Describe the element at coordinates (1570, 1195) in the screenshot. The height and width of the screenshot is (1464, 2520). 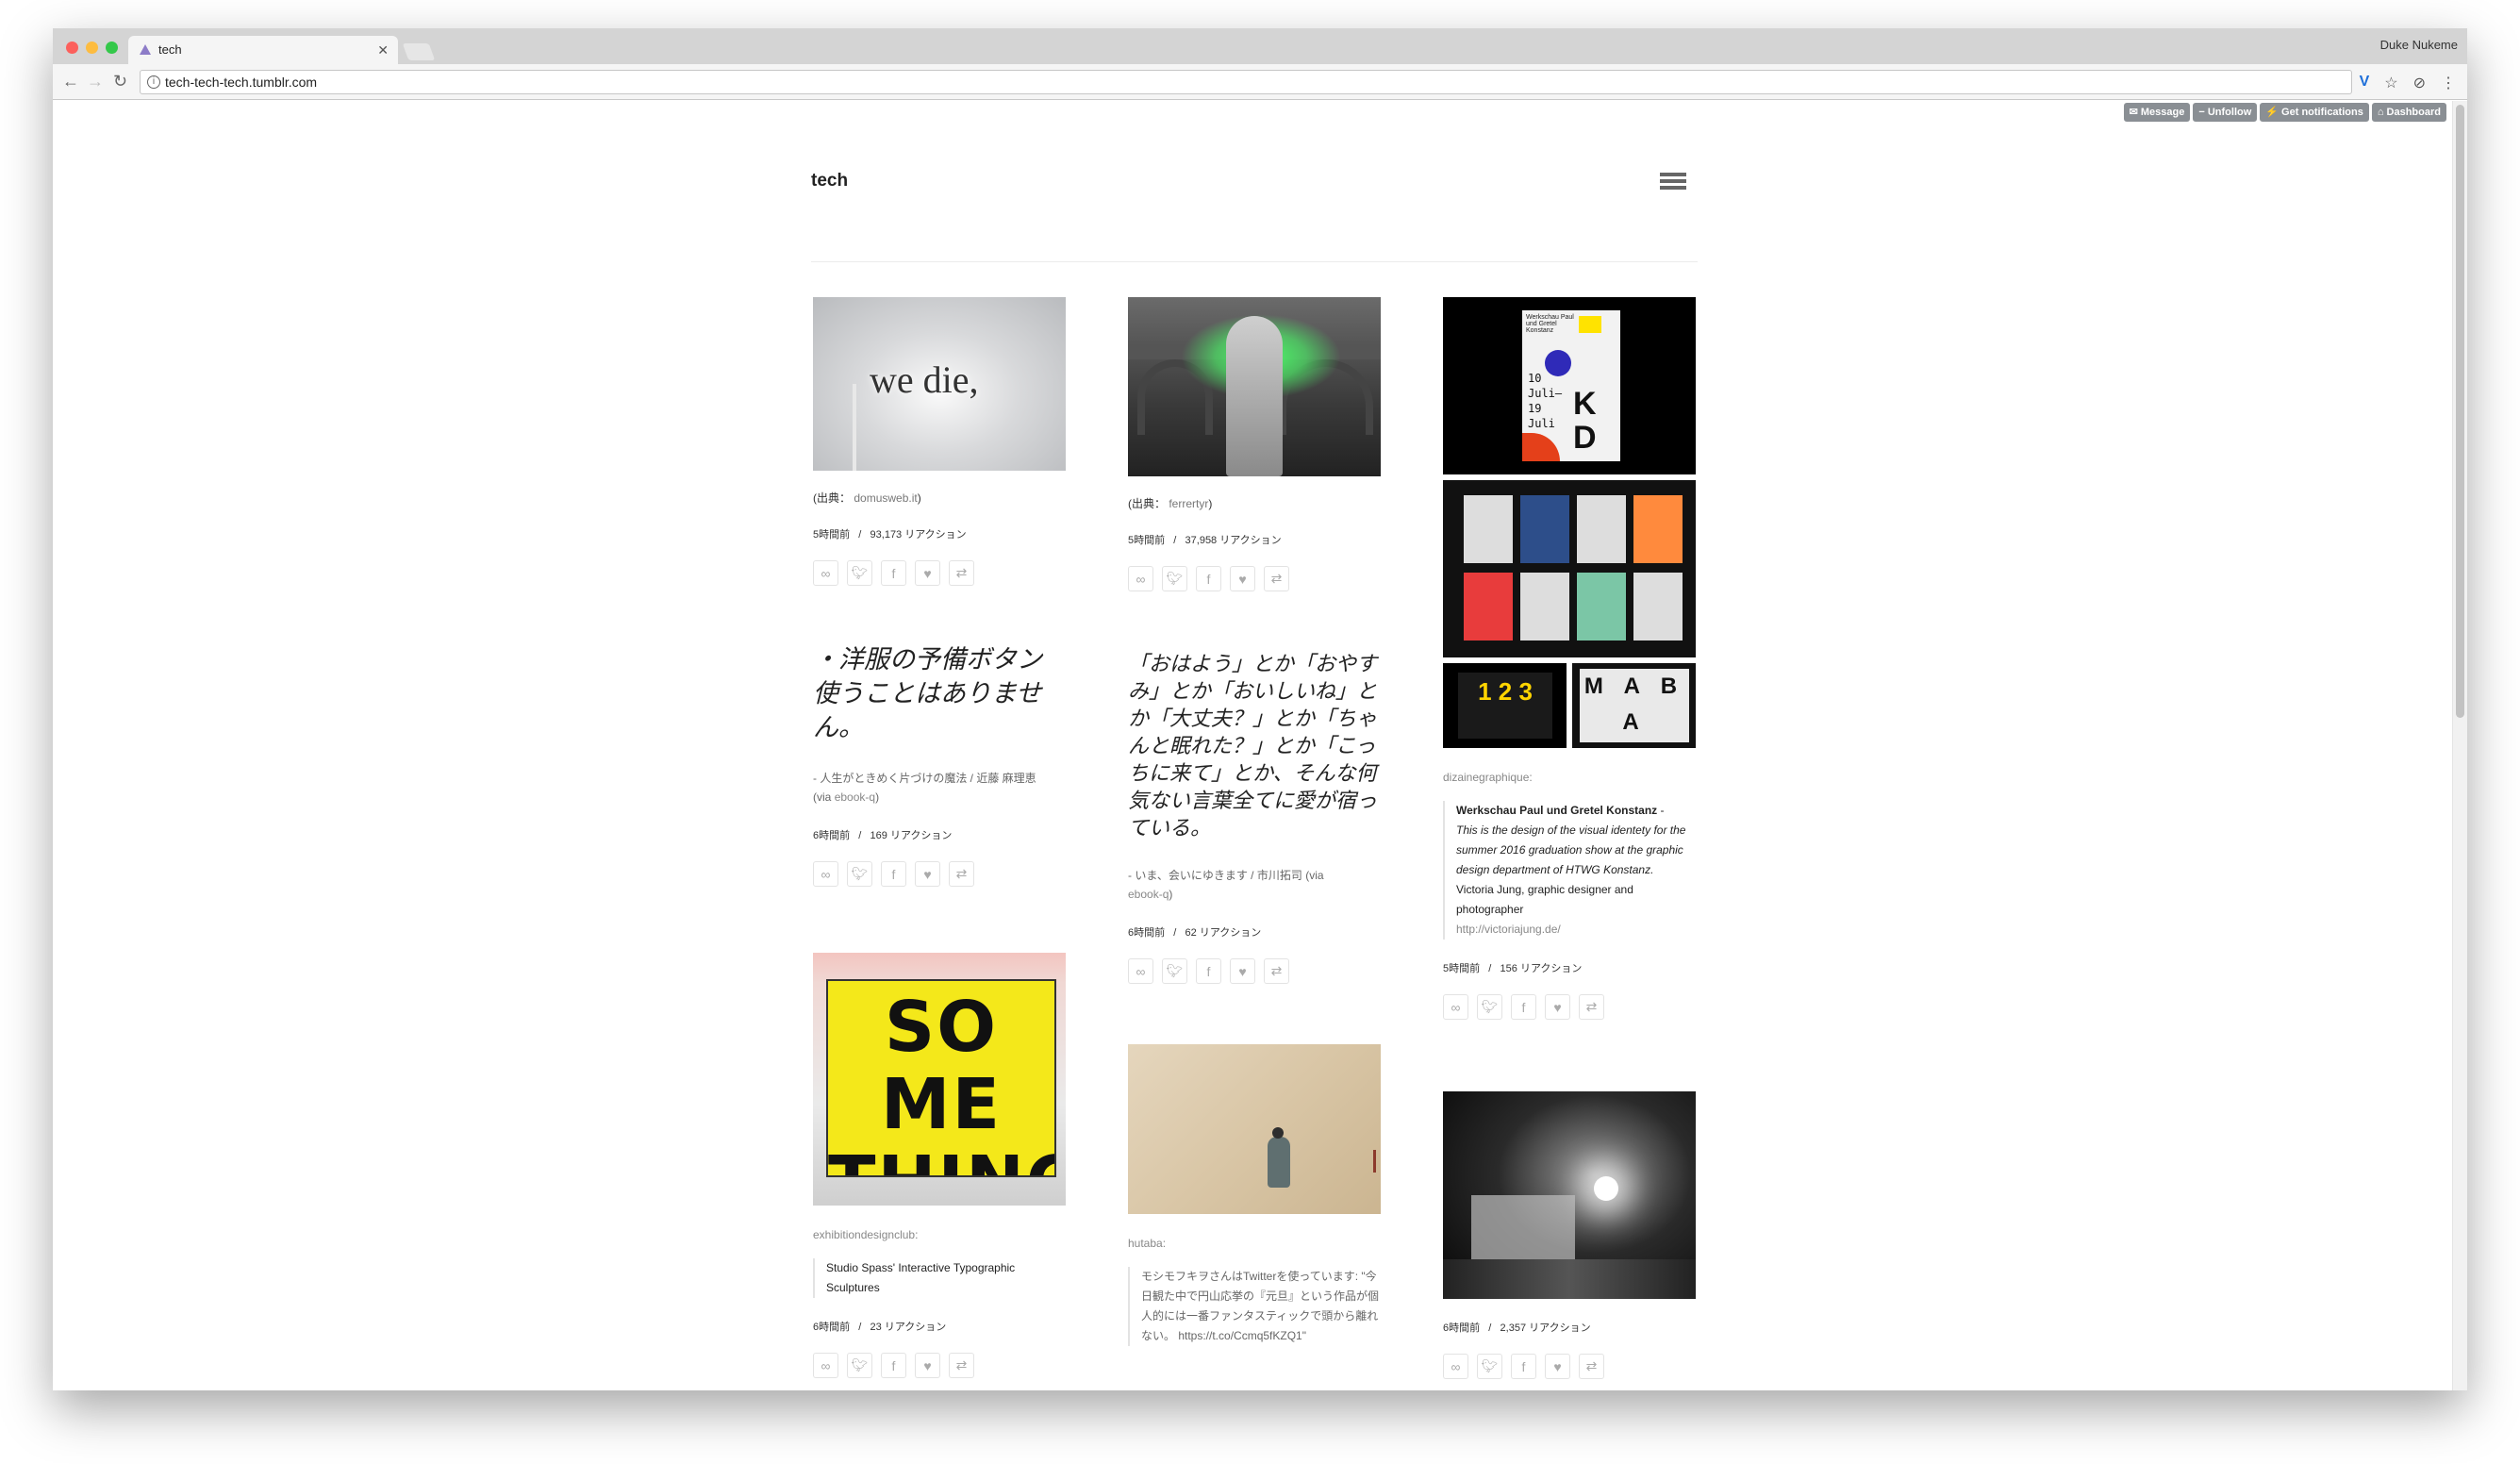
I see `night-construction-image` at that location.